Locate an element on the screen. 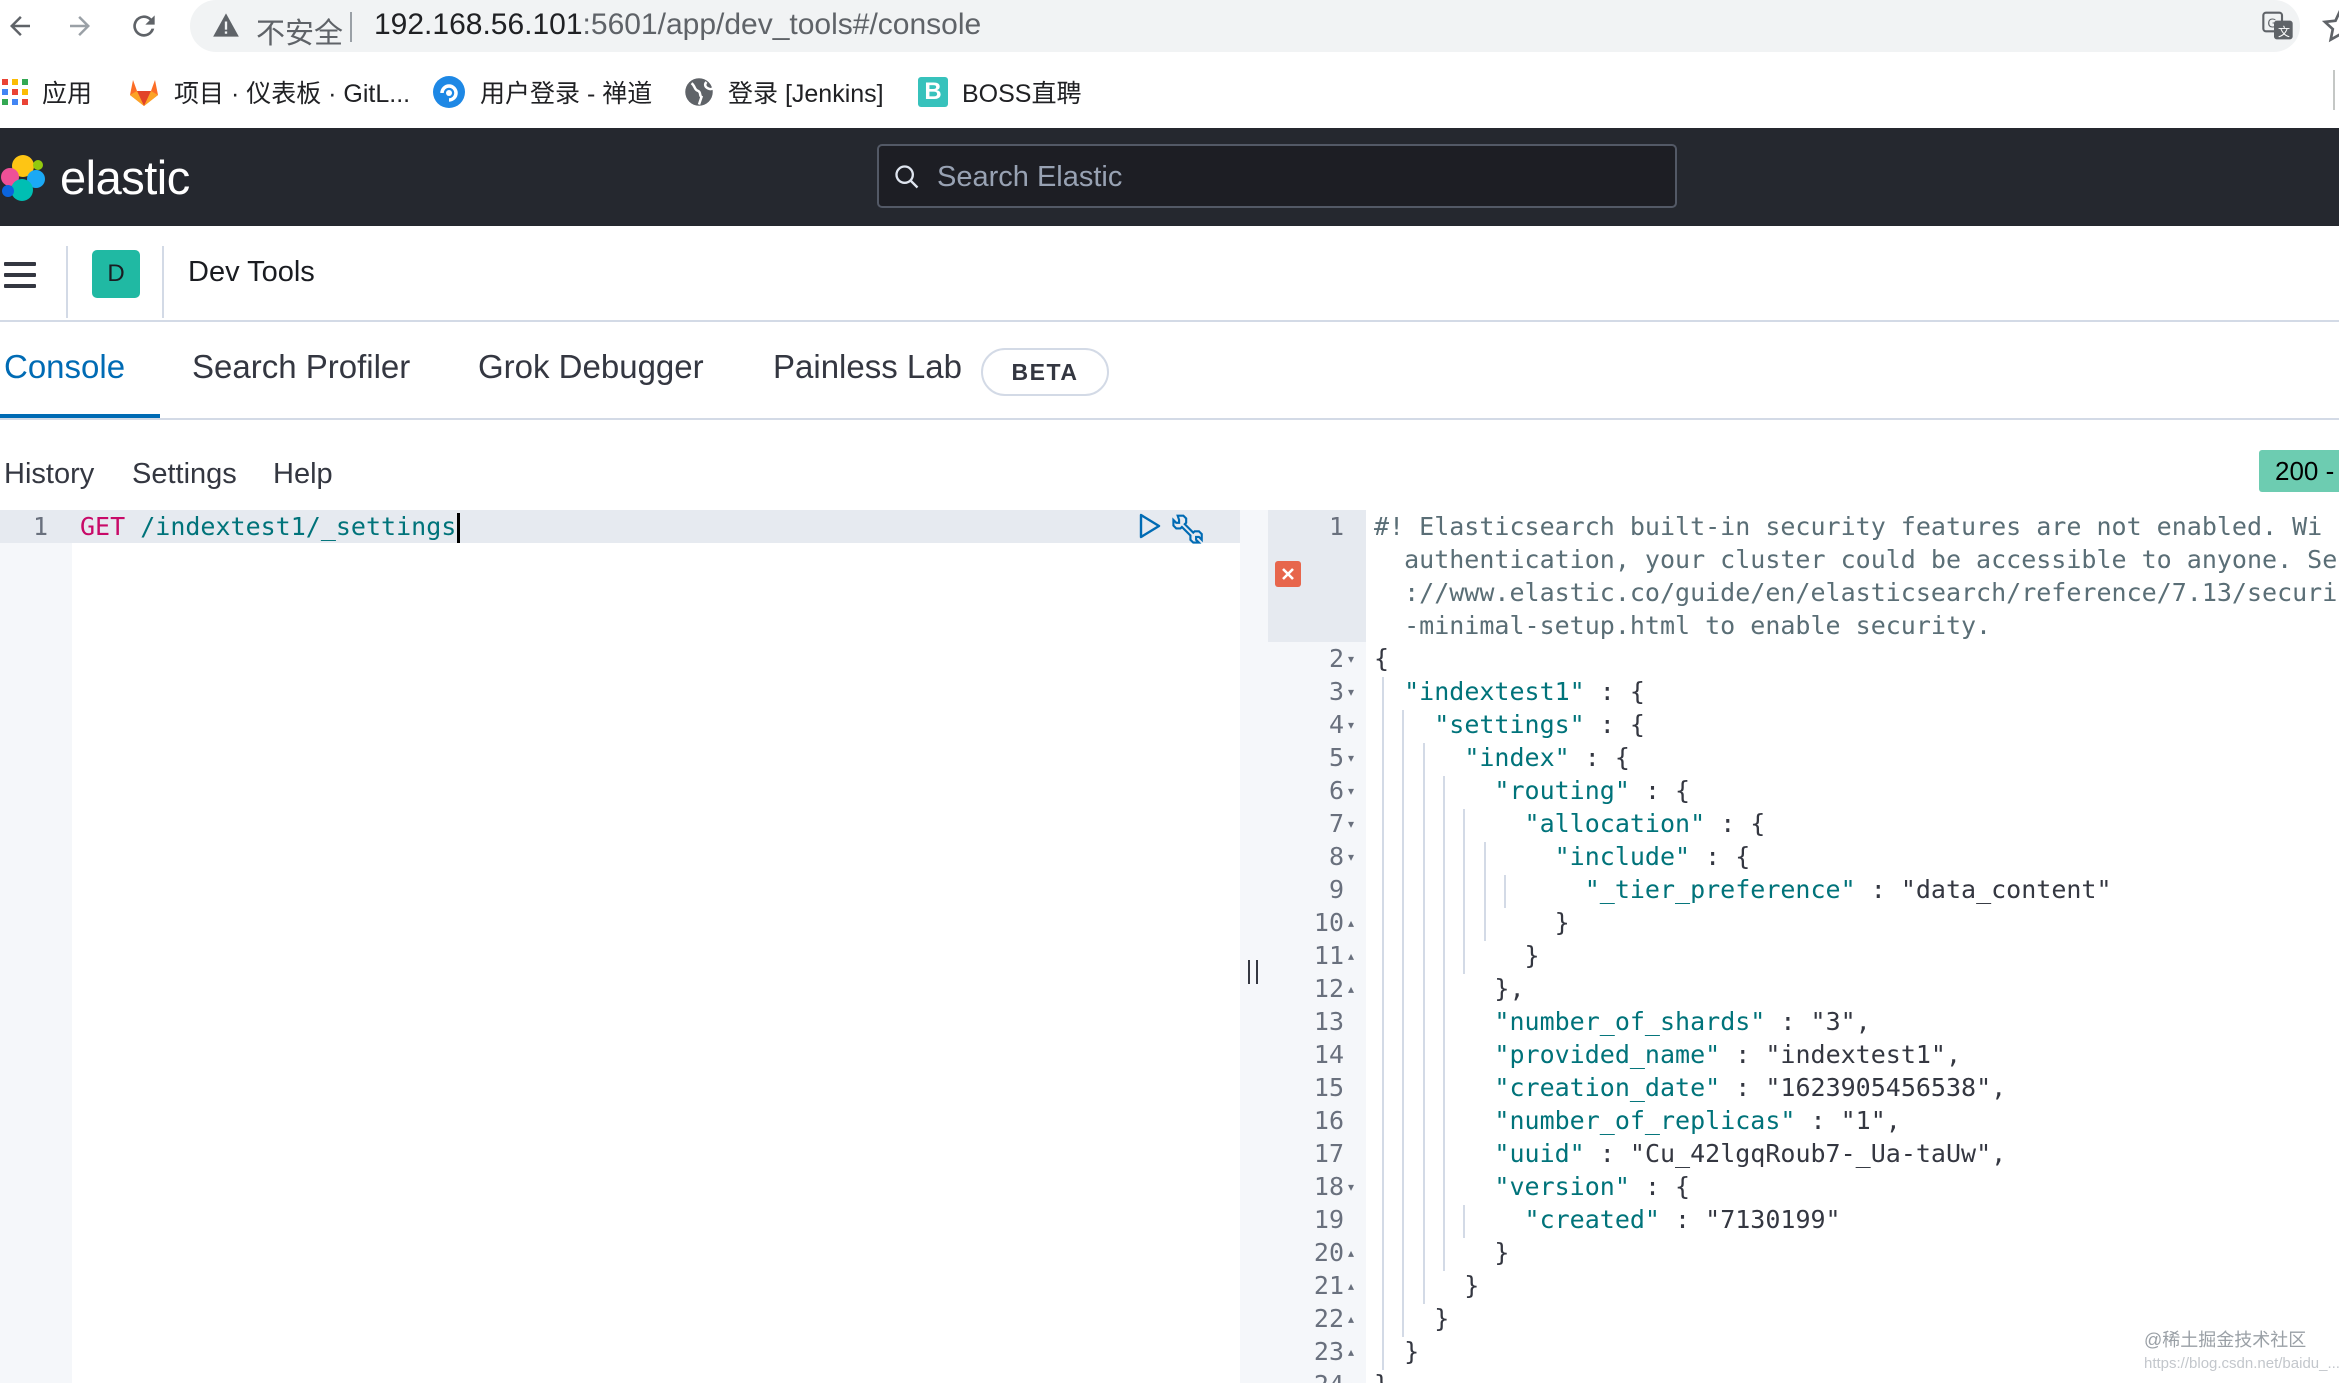 This screenshot has width=2339, height=1383. response-line-number: 22 is located at coordinates (1328, 1318).